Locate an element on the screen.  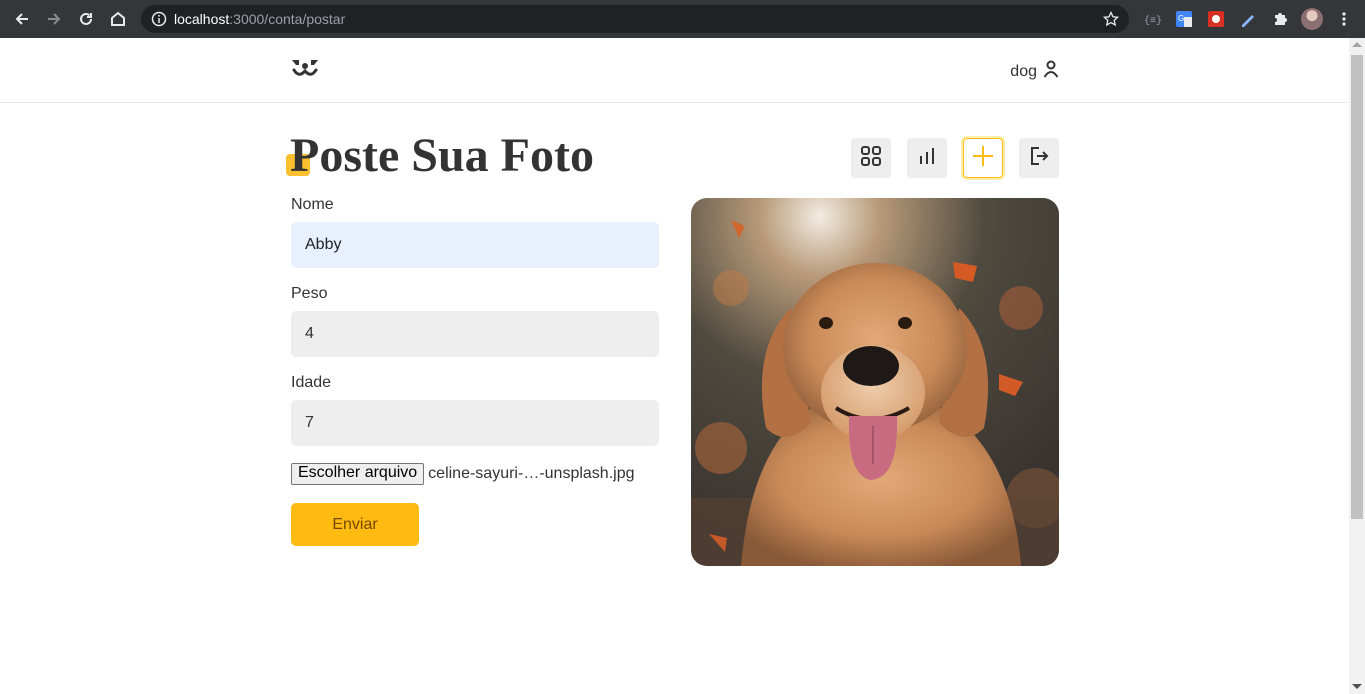
site-info-icon is located at coordinates (159, 19).